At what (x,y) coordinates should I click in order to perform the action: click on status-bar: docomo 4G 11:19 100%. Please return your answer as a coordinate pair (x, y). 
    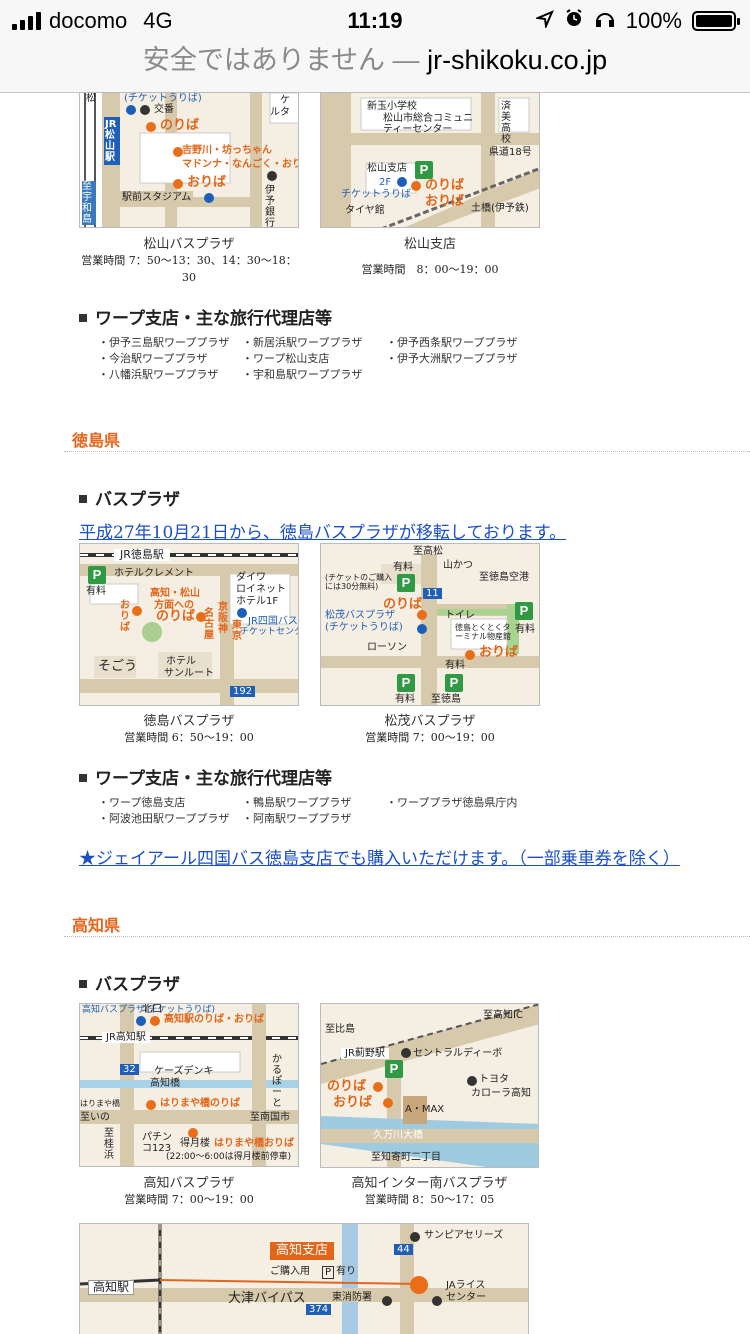
    Looking at the image, I should click on (375, 20).